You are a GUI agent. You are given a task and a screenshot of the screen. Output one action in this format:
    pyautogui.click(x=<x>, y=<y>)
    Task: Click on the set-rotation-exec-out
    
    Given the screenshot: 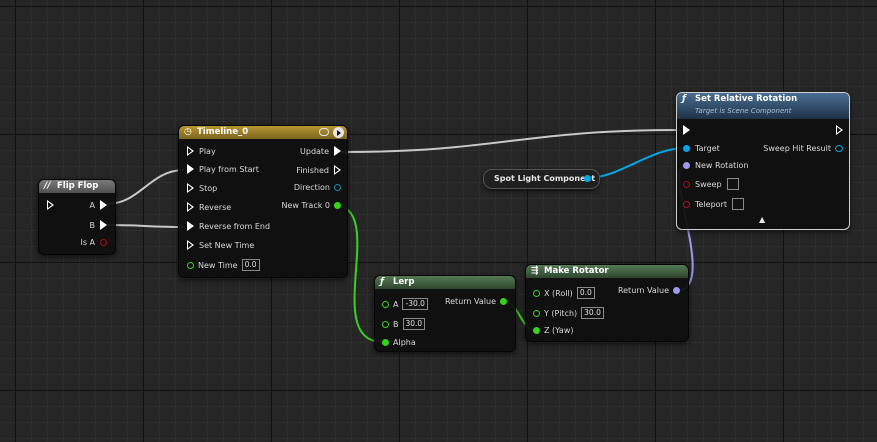 What is the action you would take?
    pyautogui.click(x=839, y=130)
    